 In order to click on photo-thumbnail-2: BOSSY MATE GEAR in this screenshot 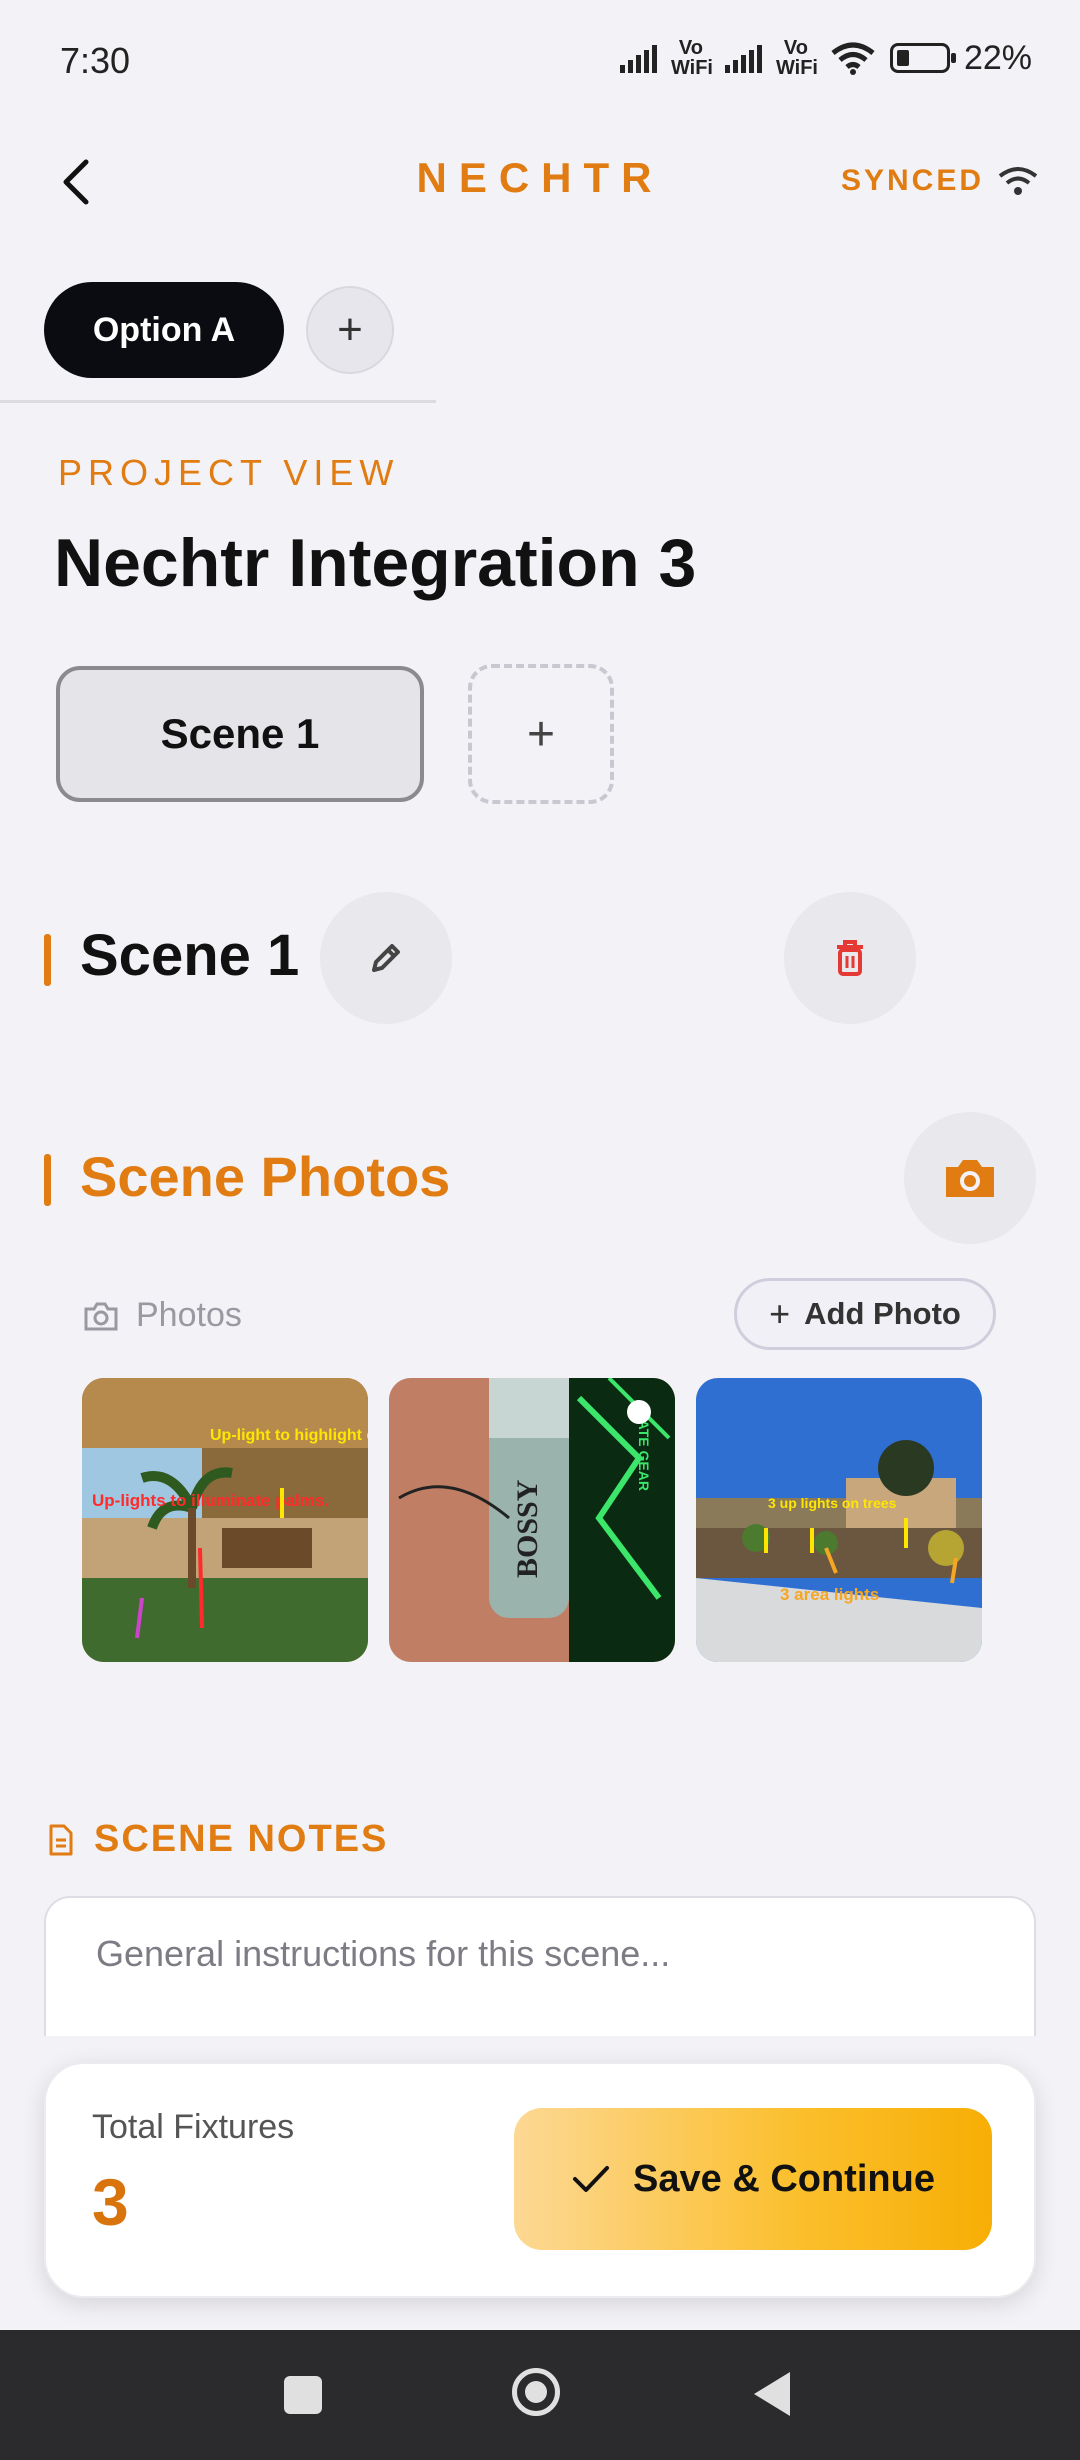, I will do `click(532, 1520)`.